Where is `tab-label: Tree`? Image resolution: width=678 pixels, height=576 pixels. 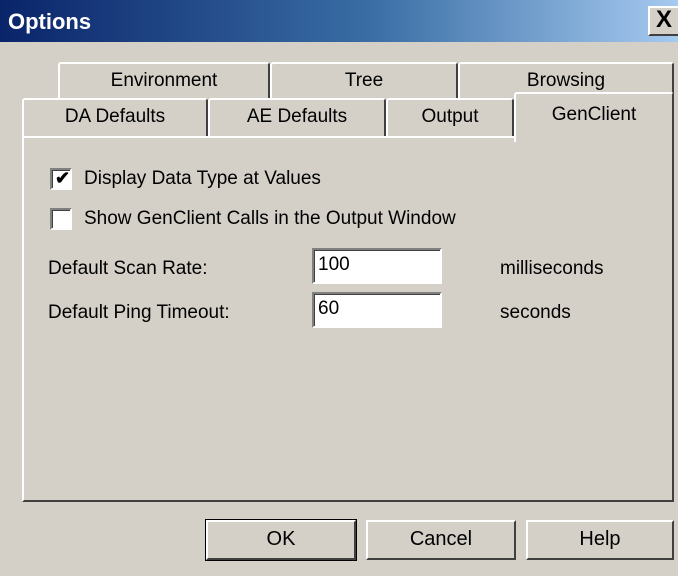 tab-label: Tree is located at coordinates (364, 80).